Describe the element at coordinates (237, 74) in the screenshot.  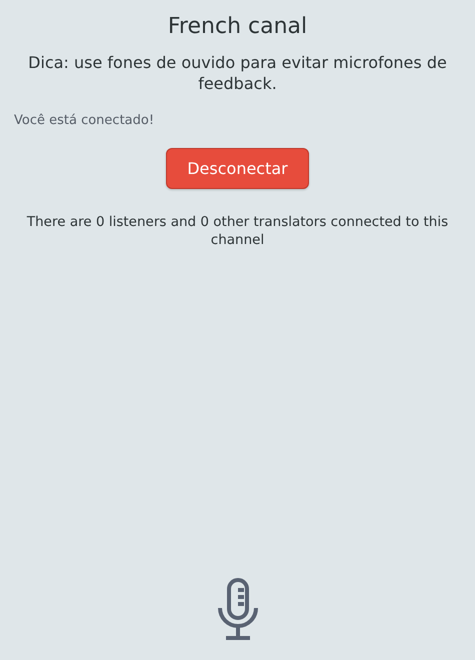
I see `tip-text: Dica: use fones de ouvido para evitar microfones de feedback.` at that location.